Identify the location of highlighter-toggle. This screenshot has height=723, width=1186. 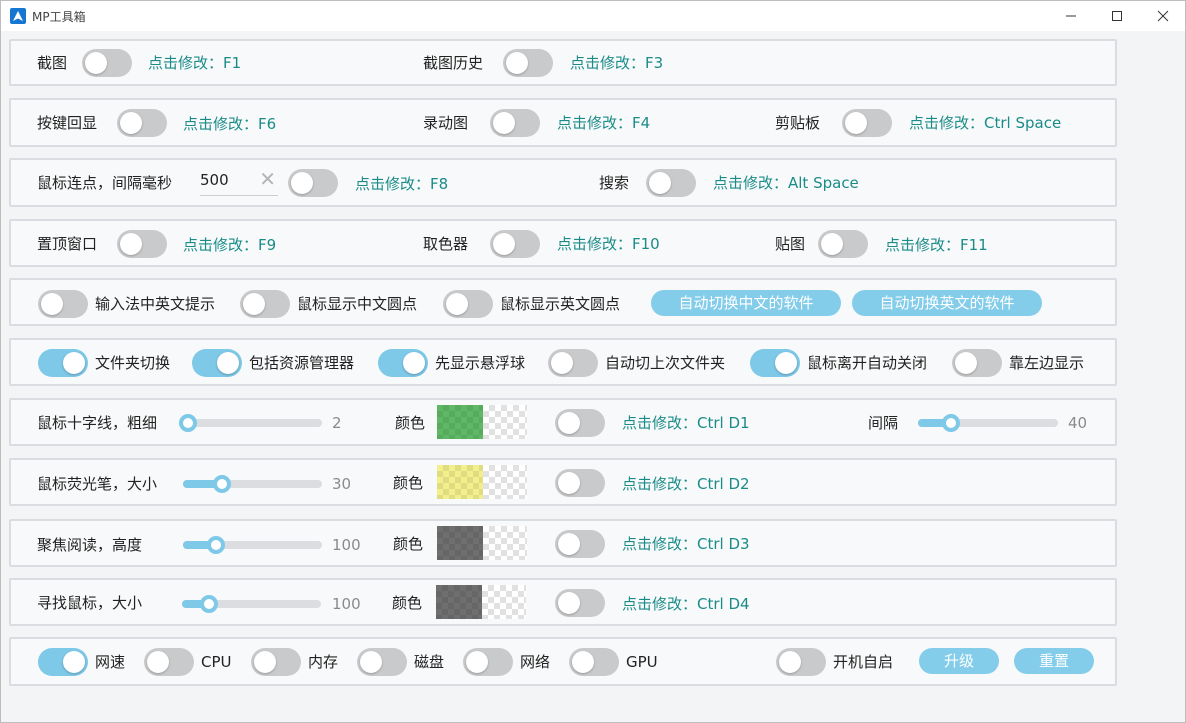
(580, 483).